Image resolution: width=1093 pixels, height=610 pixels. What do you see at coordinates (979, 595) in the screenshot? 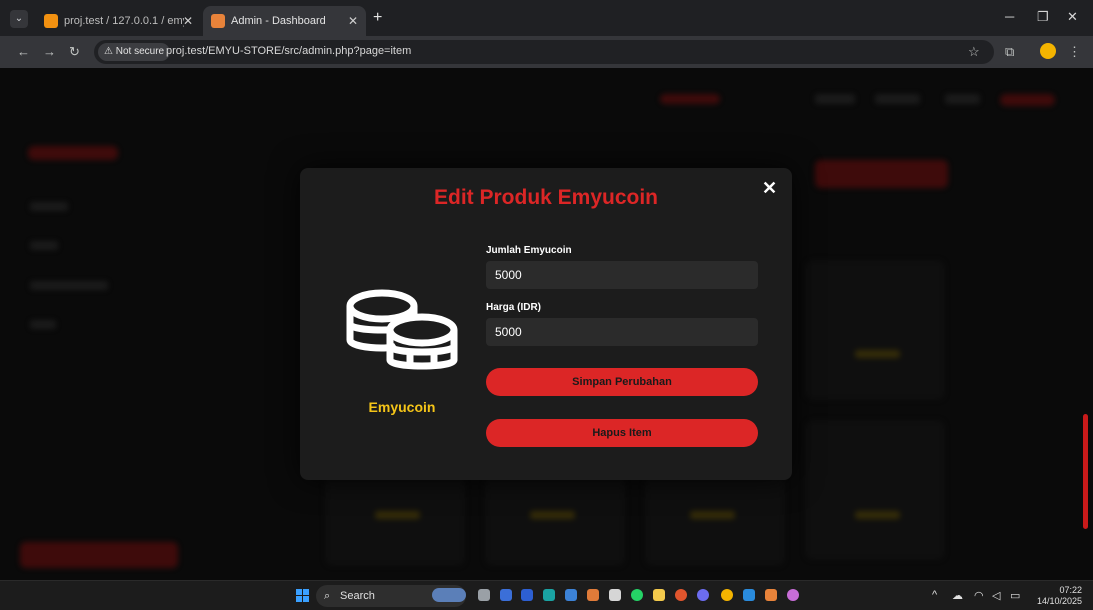
I see `wifi-icon: ◠` at bounding box center [979, 595].